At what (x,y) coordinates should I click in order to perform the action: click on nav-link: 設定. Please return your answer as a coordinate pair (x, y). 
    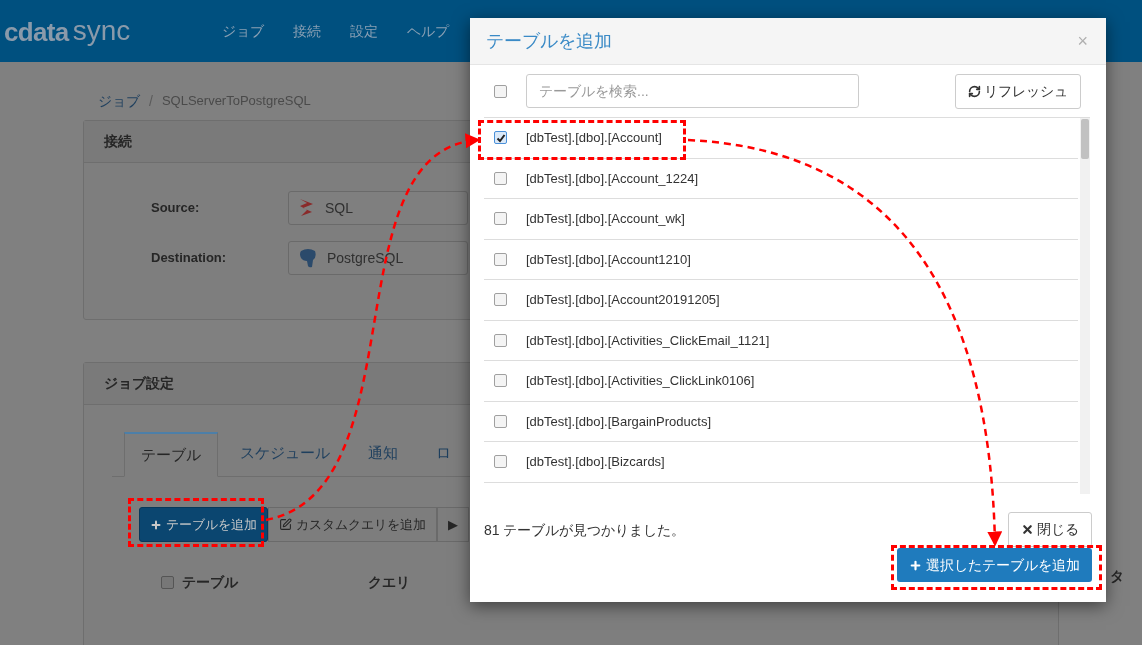
    Looking at the image, I should click on (364, 31).